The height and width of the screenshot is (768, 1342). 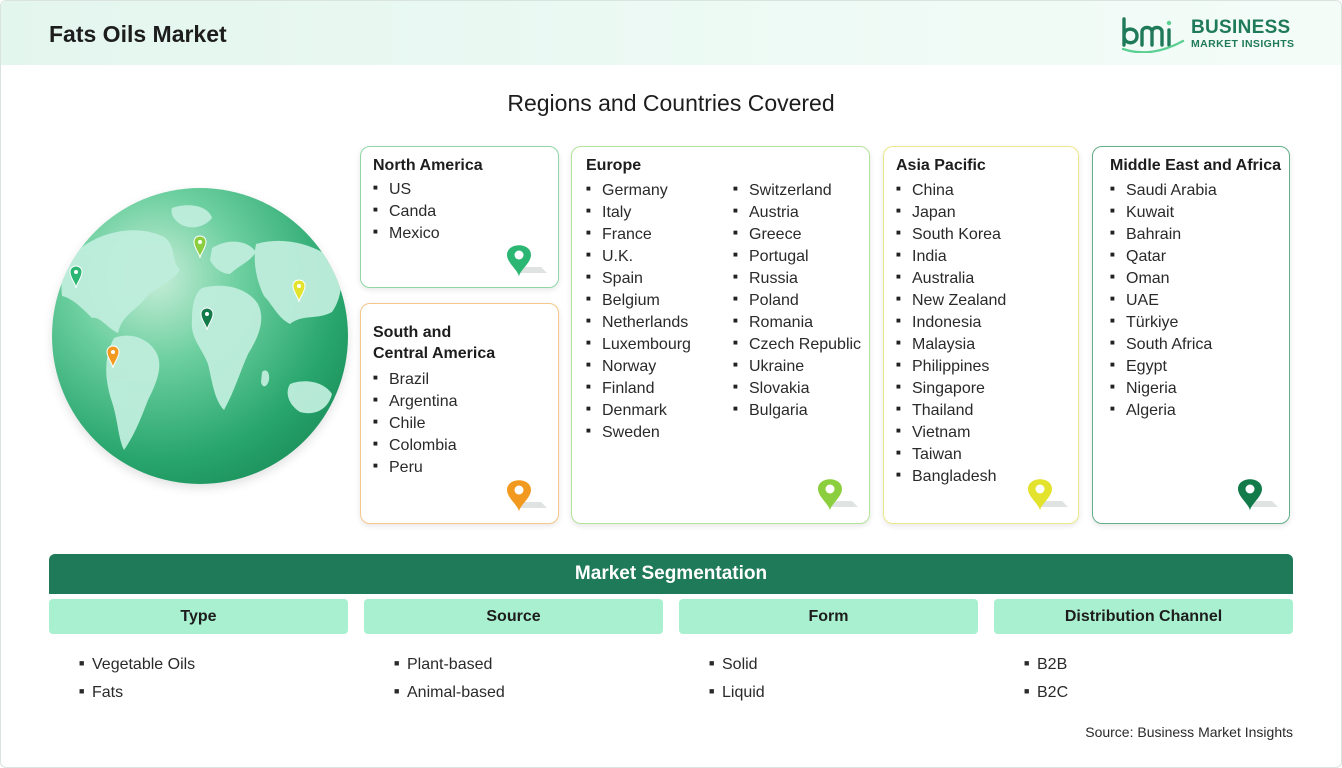 What do you see at coordinates (638, 389) in the screenshot?
I see `list-item: Finland` at bounding box center [638, 389].